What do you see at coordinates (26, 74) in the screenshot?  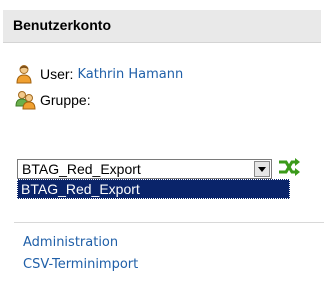 I see `user-icon` at bounding box center [26, 74].